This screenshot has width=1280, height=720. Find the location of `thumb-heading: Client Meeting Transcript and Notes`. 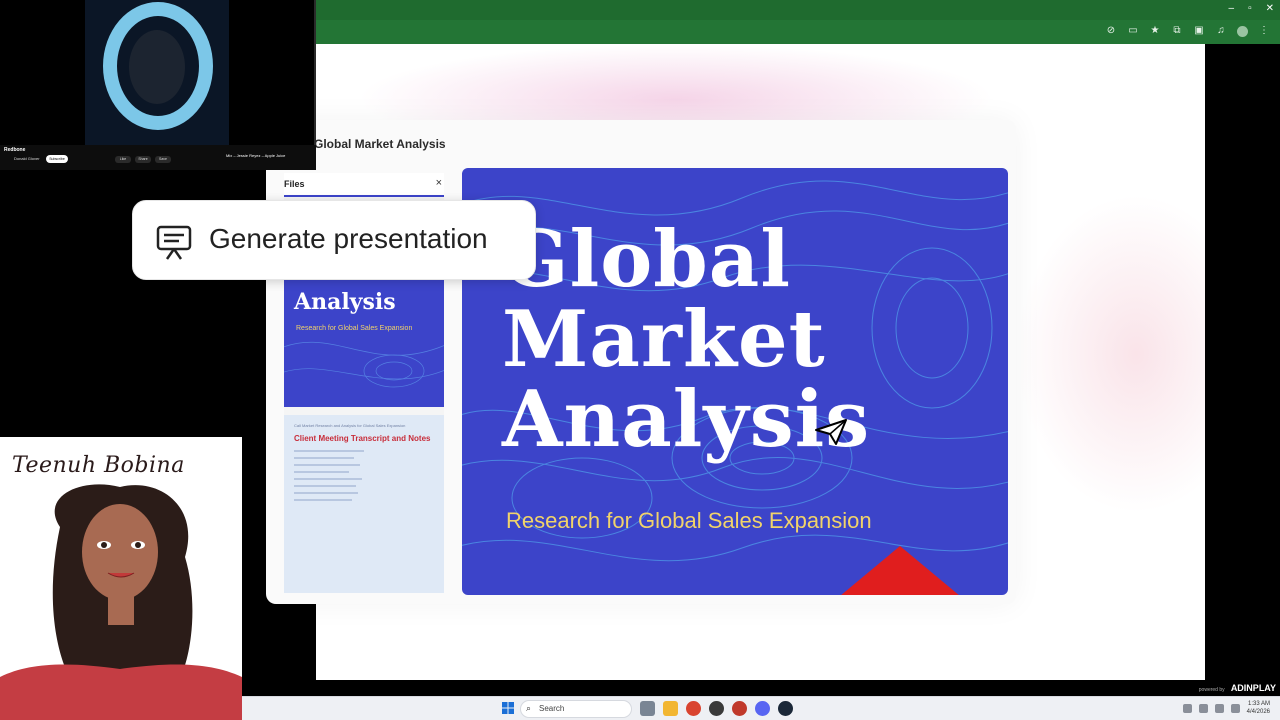

thumb-heading: Client Meeting Transcript and Notes is located at coordinates (362, 438).